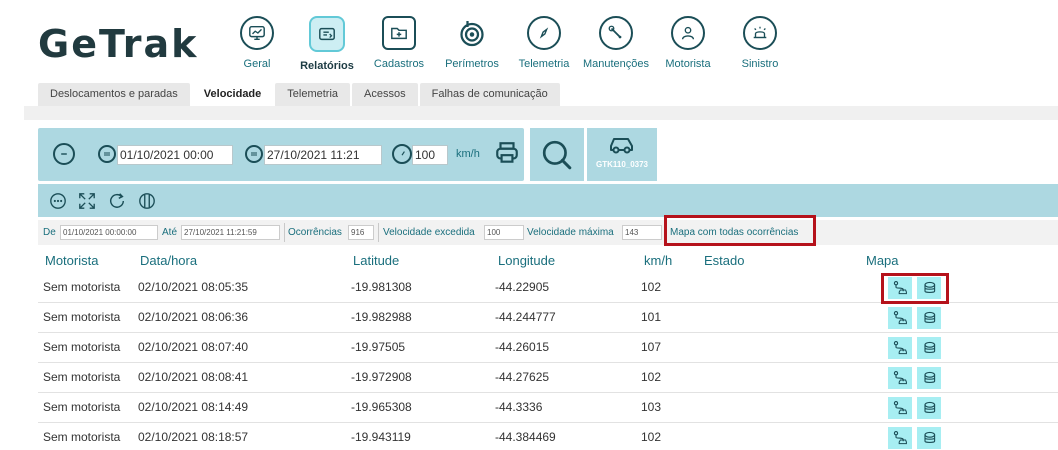  What do you see at coordinates (313, 94) in the screenshot?
I see `tab-telemetria: Telemetria` at bounding box center [313, 94].